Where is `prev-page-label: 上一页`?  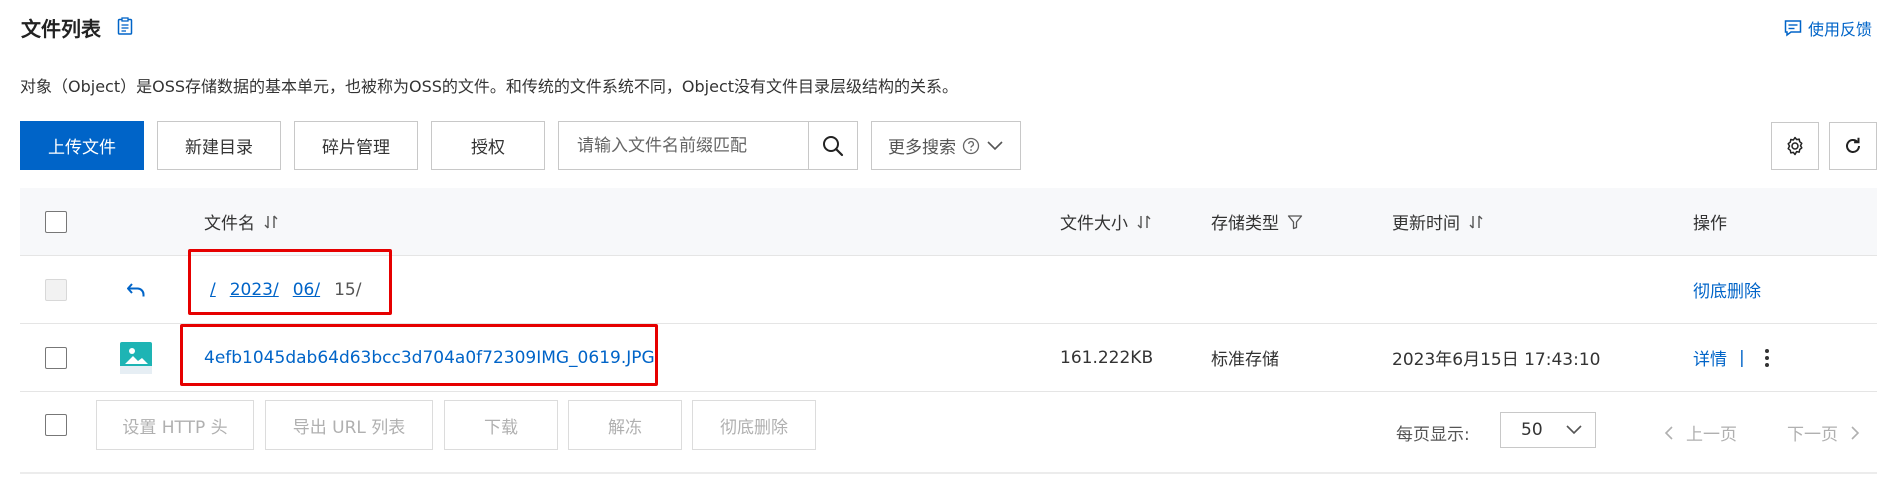
prev-page-label: 上一页 is located at coordinates (1711, 435).